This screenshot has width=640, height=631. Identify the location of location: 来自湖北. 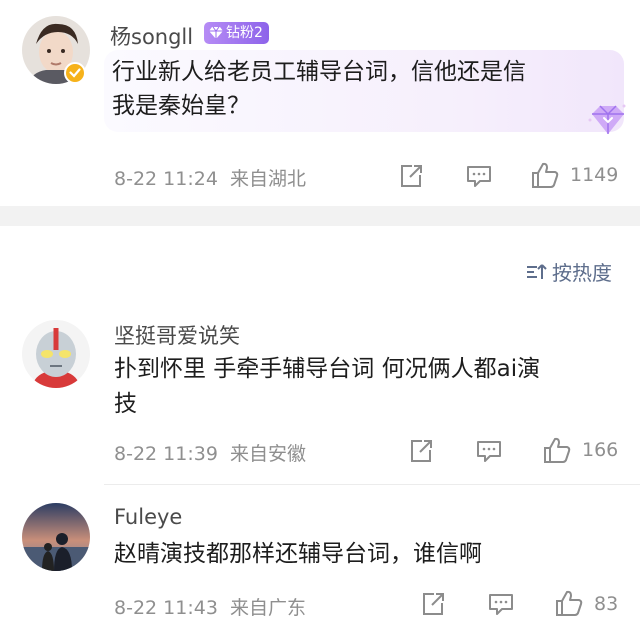
(267, 179).